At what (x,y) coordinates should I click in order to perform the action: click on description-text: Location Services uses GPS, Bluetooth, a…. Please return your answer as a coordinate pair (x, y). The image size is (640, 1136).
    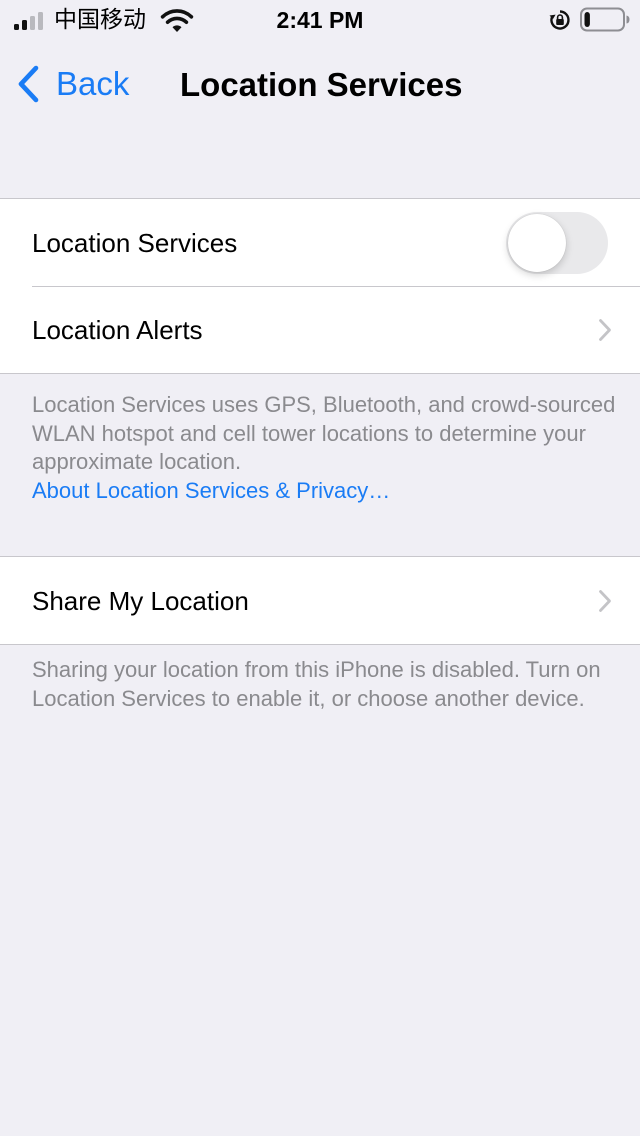
    Looking at the image, I should click on (324, 433).